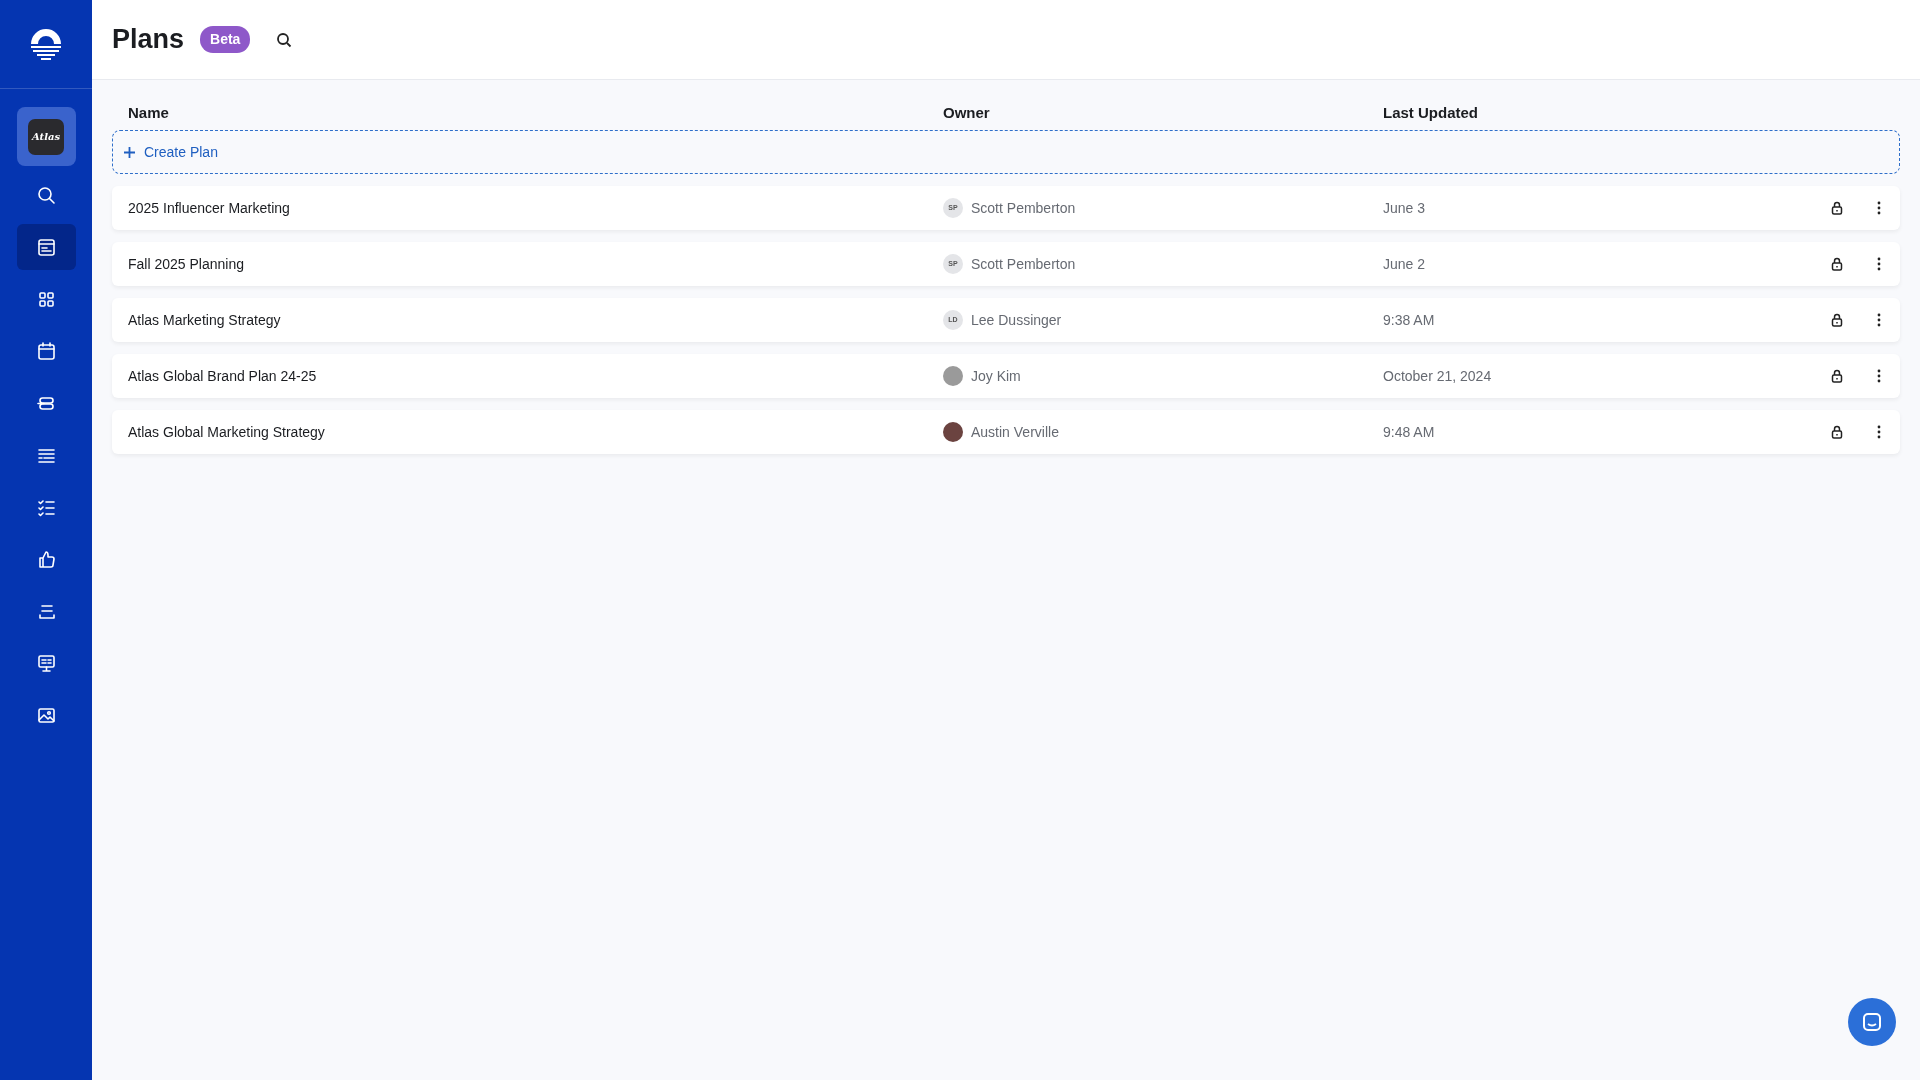 The height and width of the screenshot is (1080, 1920). I want to click on plan-row: Atlas Global Brand Plan 24-25 Joy Kim October 21, 2024, so click(1006, 376).